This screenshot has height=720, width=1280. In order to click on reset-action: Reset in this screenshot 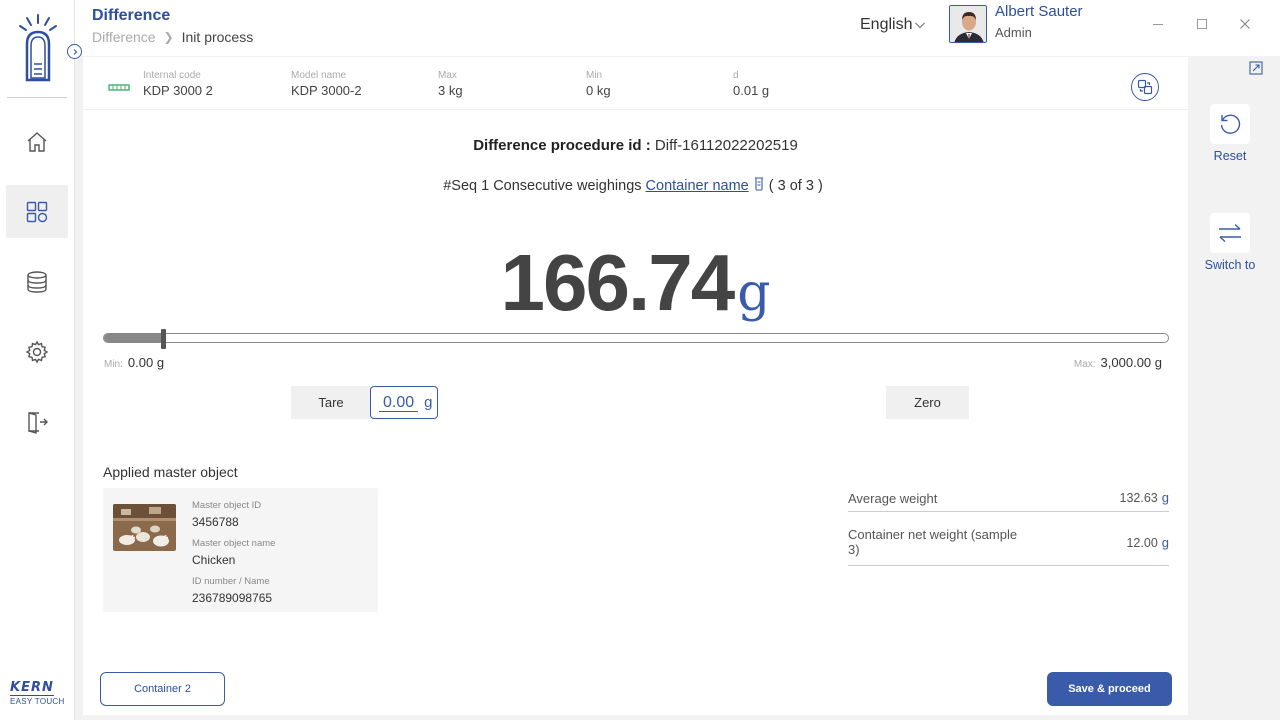, I will do `click(1230, 133)`.